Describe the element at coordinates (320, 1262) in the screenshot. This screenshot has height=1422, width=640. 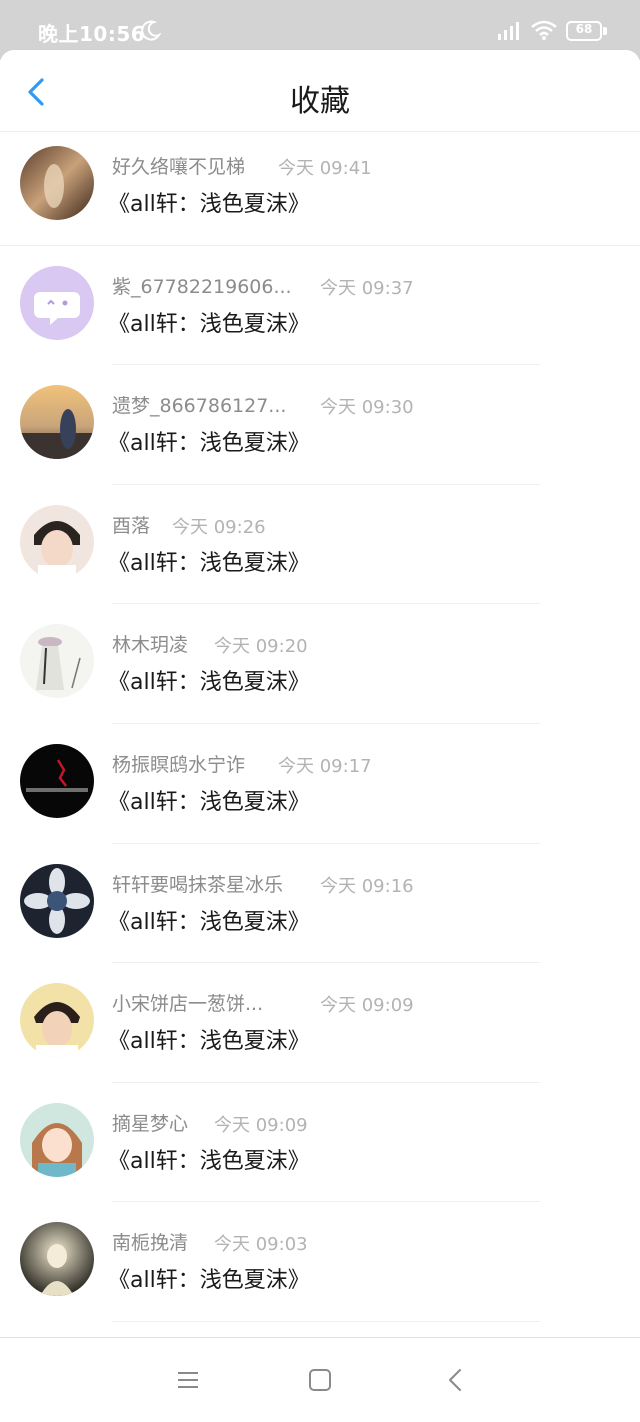
I see `list-item: 南栀挽清 今天 09:03 《all轩：浅色夏沫》` at that location.